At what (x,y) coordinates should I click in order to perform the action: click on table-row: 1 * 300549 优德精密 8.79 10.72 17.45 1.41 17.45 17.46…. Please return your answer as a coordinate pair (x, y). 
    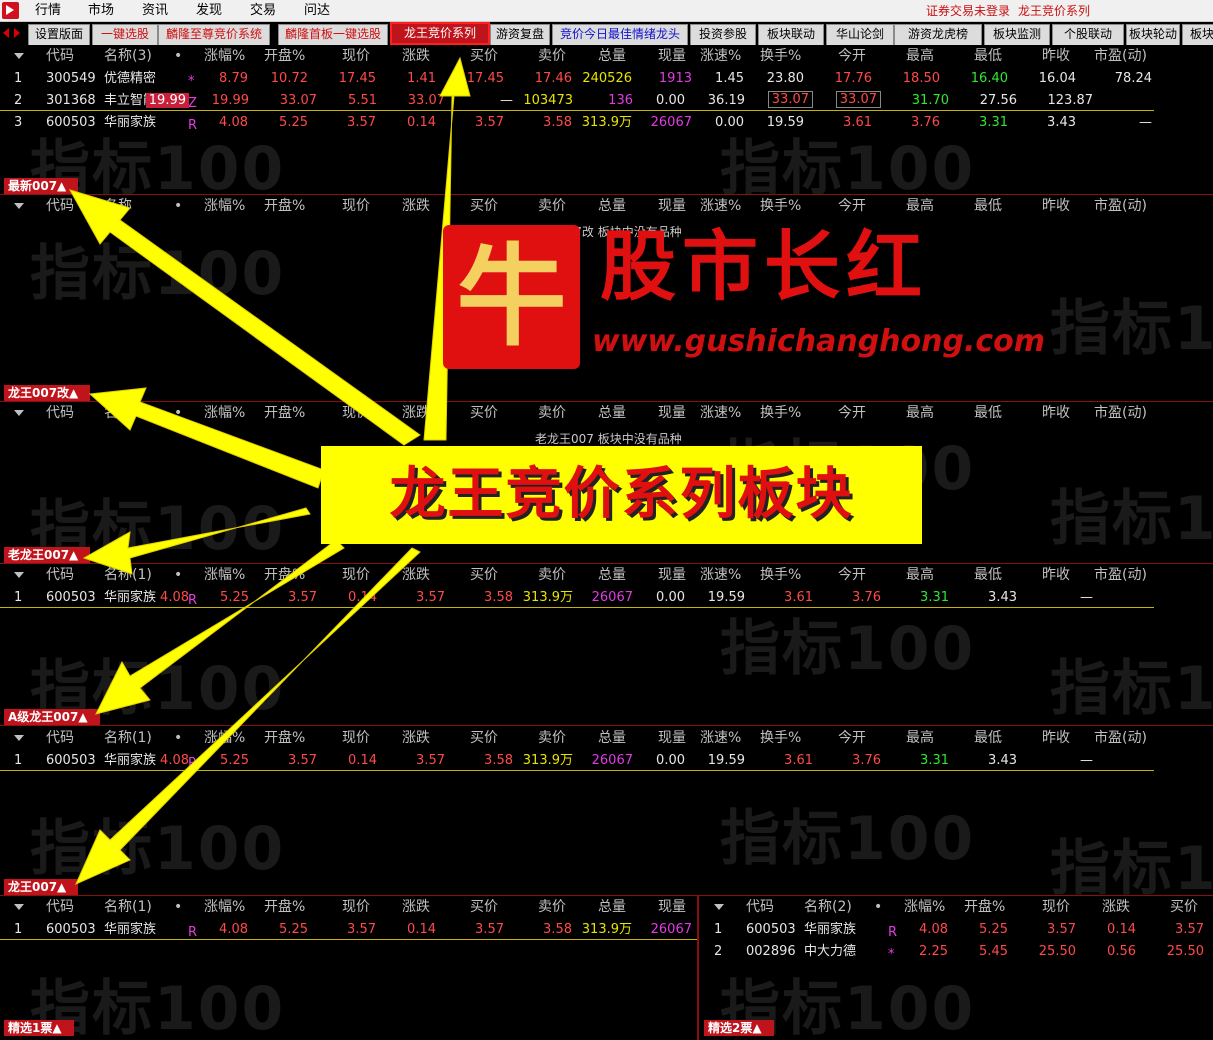
    Looking at the image, I should click on (606, 78).